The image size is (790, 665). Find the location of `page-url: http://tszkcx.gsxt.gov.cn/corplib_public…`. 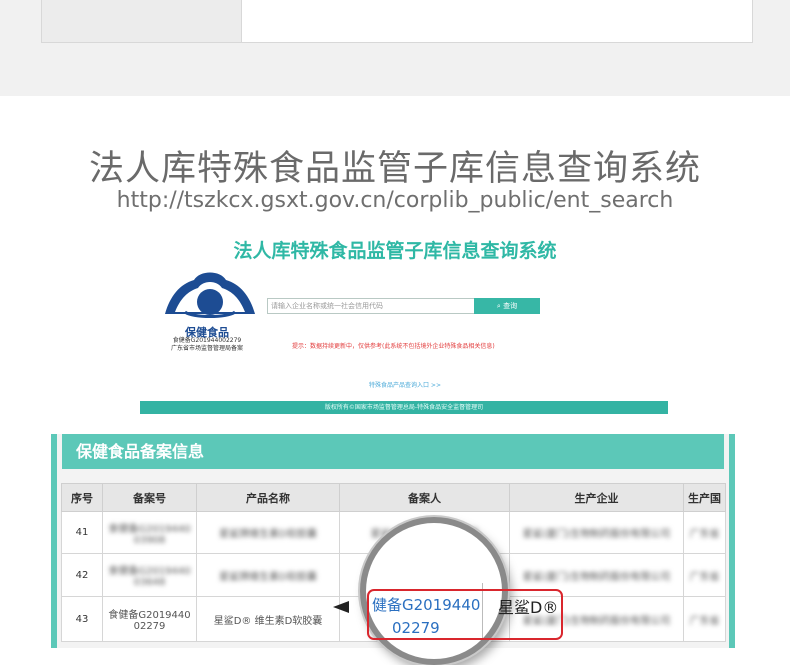

page-url: http://tszkcx.gsxt.gov.cn/corplib_public… is located at coordinates (395, 200).